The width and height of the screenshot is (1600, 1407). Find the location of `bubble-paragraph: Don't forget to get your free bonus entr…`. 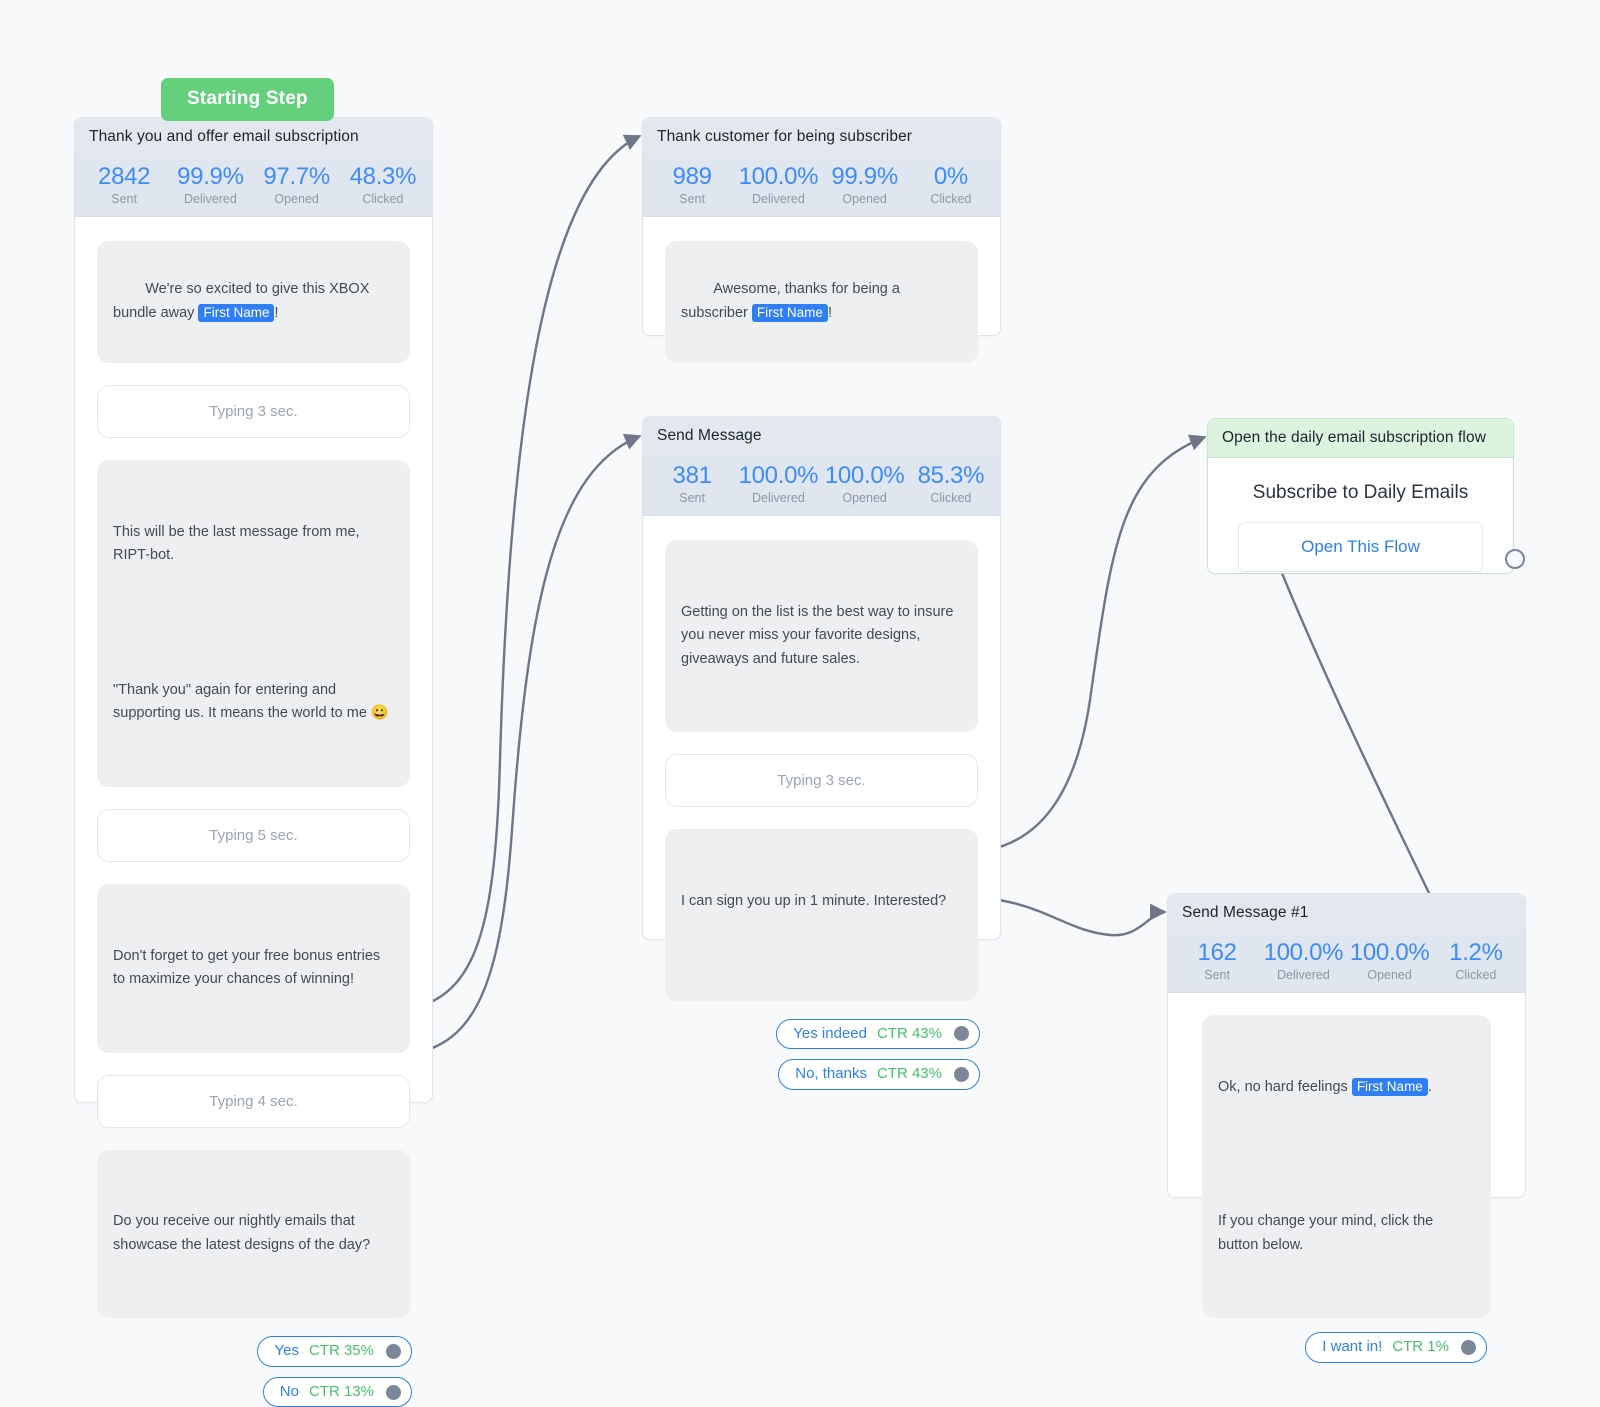

bubble-paragraph: Don't forget to get your free bonus entr… is located at coordinates (249, 967).